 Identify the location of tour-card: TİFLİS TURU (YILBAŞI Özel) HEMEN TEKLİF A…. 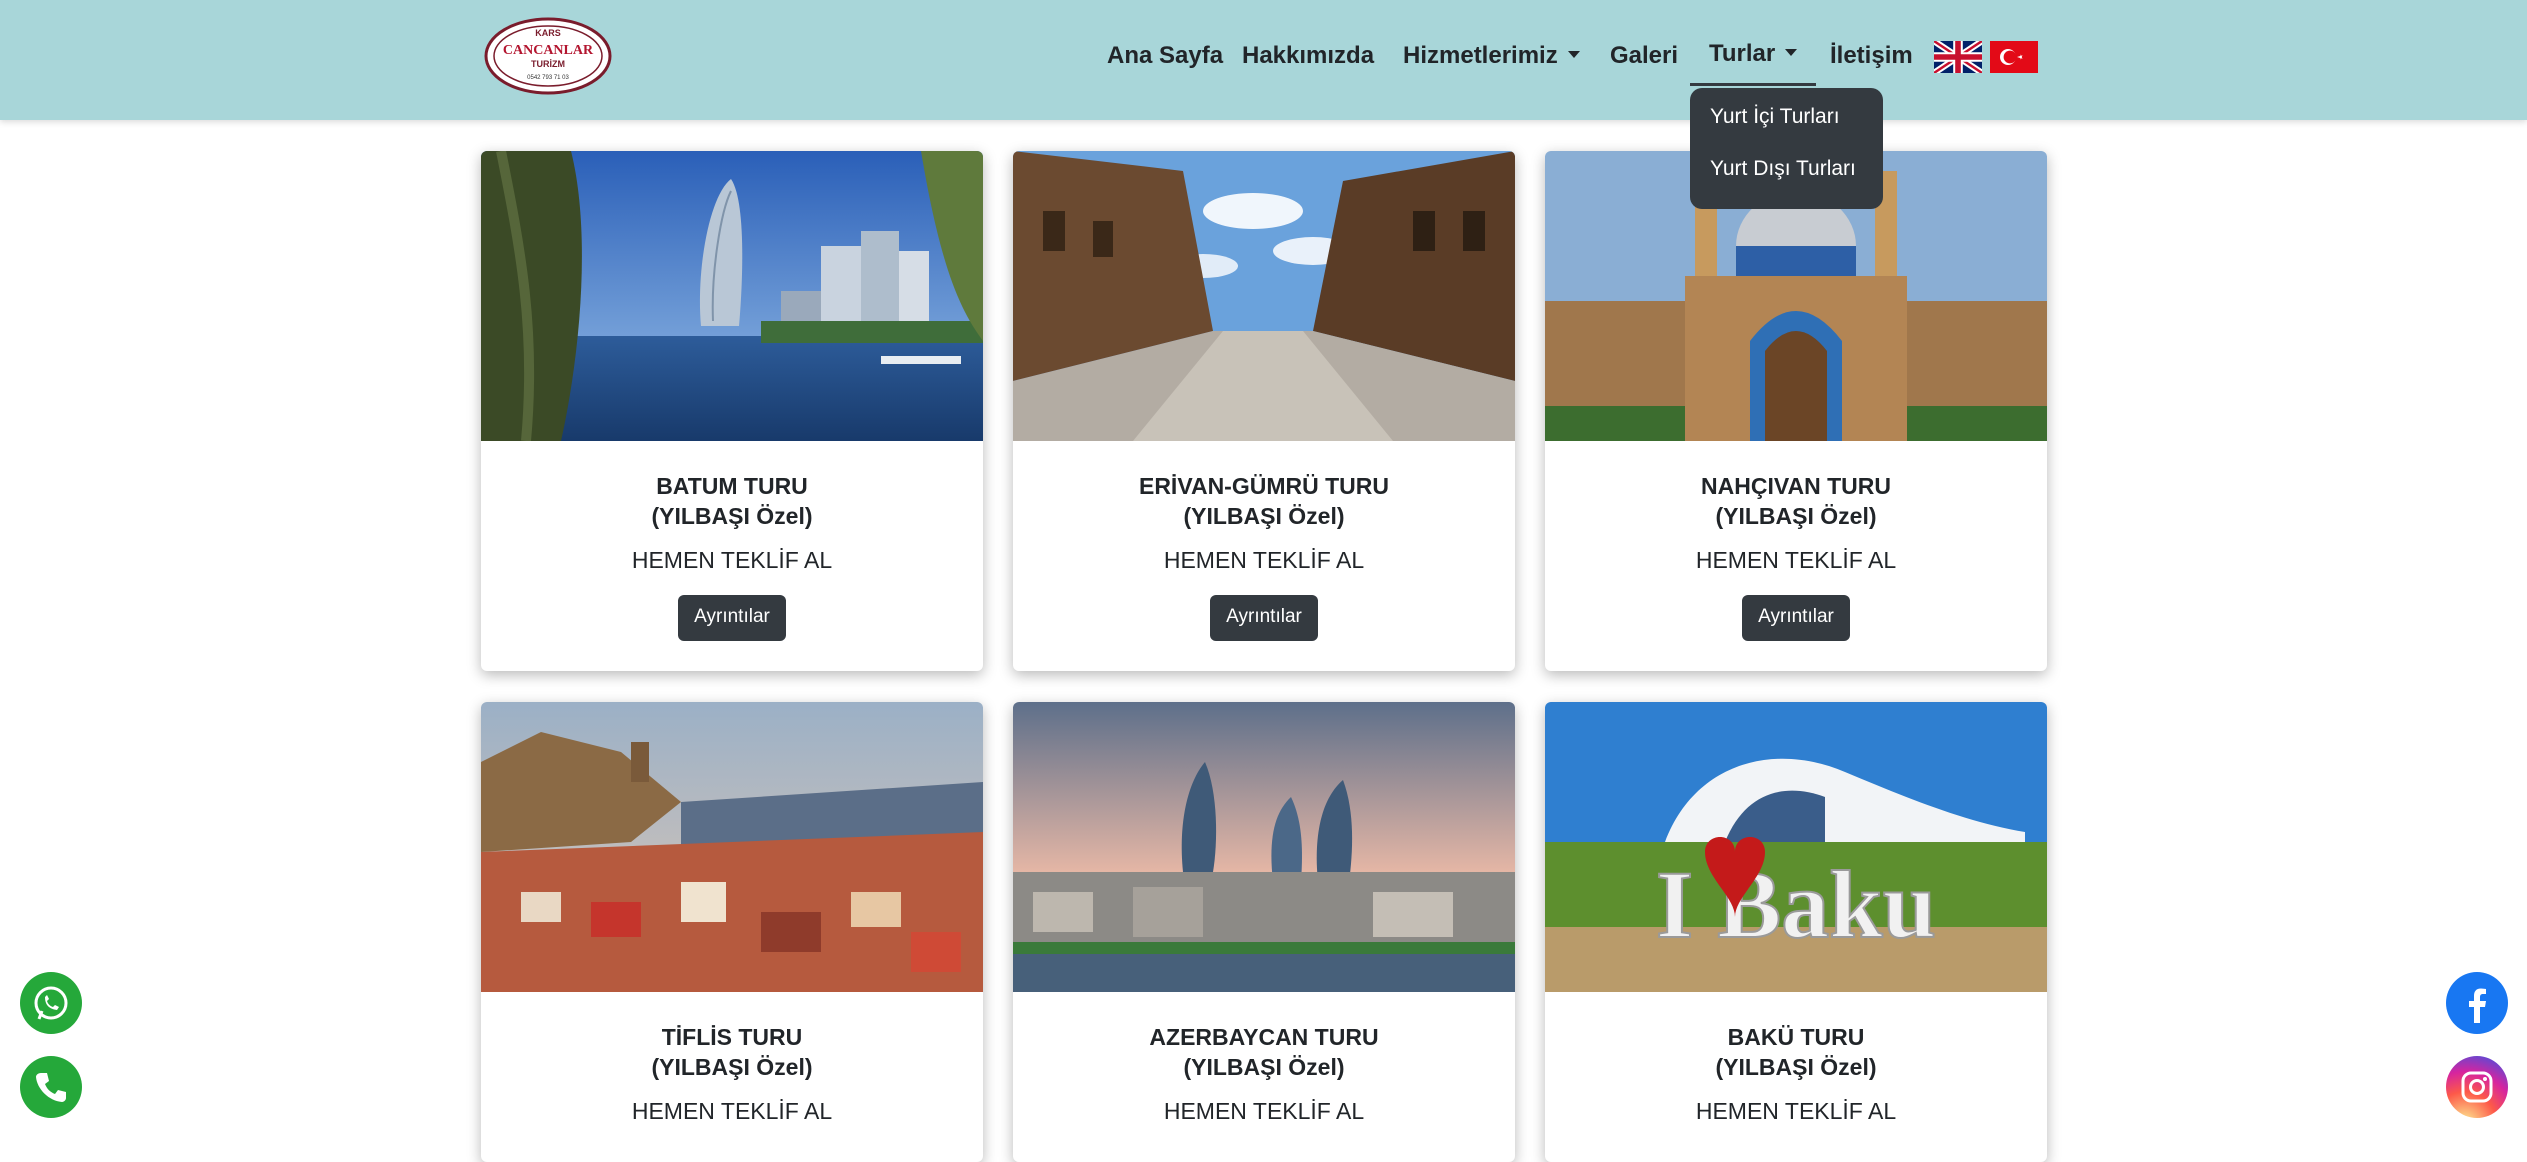
(732, 932).